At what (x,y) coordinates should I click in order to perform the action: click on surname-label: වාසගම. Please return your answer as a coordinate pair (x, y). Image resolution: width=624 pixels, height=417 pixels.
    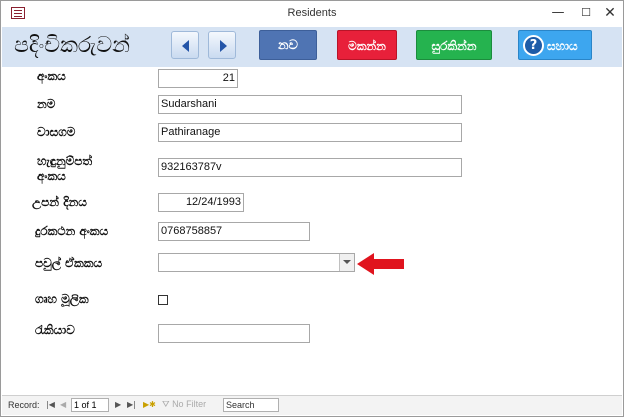
    Looking at the image, I should click on (56, 132).